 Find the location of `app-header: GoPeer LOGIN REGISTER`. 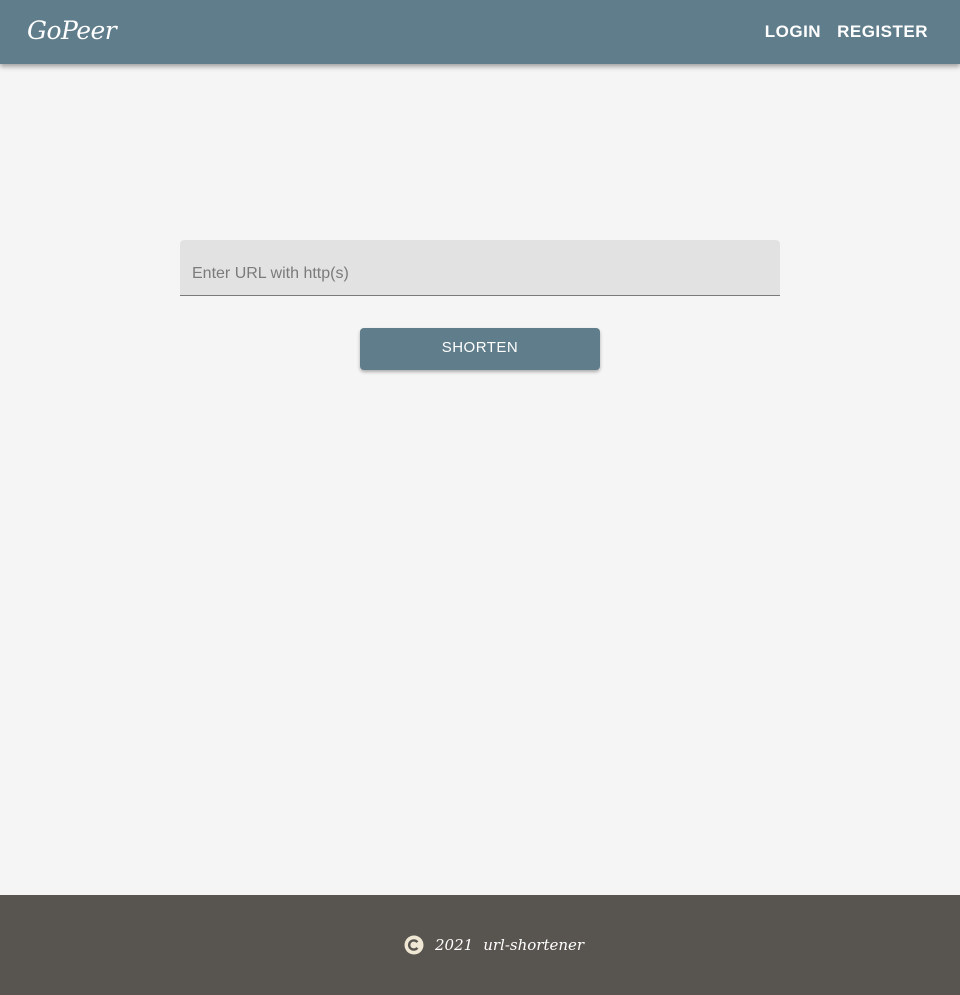

app-header: GoPeer LOGIN REGISTER is located at coordinates (480, 32).